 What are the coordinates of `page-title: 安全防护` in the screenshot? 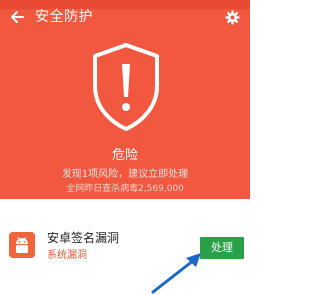 It's located at (64, 17).